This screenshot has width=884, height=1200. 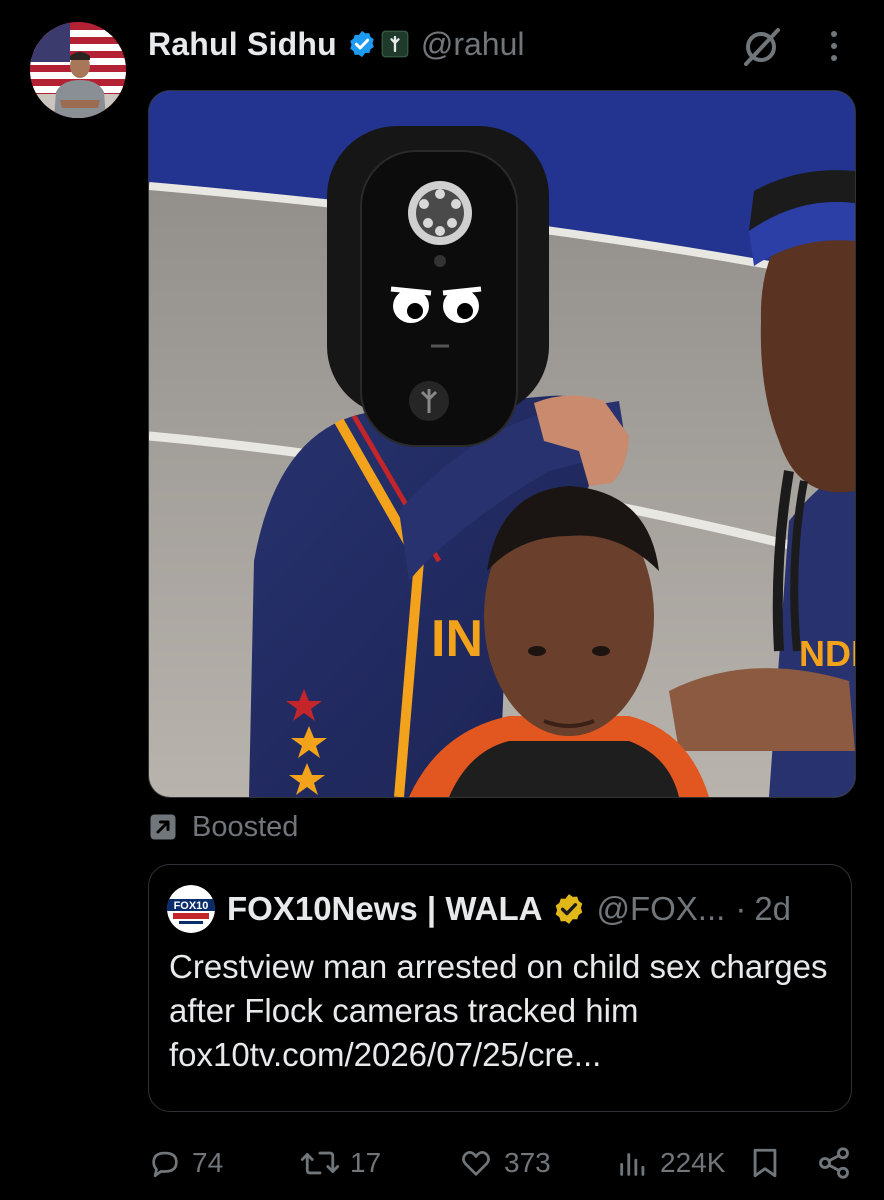 What do you see at coordinates (242, 44) in the screenshot?
I see `author-name: Rahul Sidhu` at bounding box center [242, 44].